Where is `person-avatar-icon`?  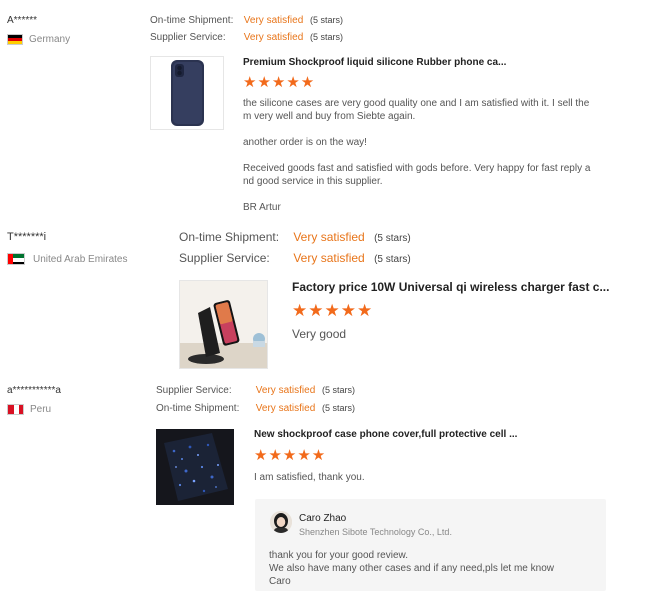 person-avatar-icon is located at coordinates (281, 522).